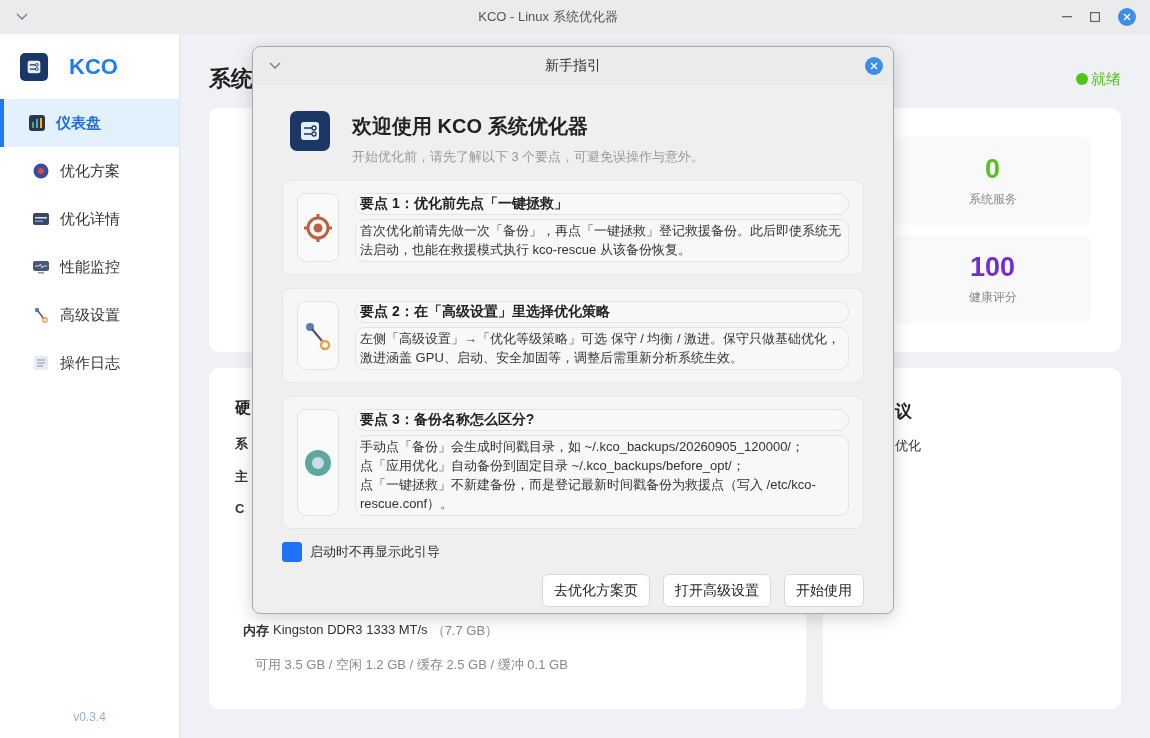 The width and height of the screenshot is (1150, 738). Describe the element at coordinates (41, 219) in the screenshot. I see `card-icon` at that location.